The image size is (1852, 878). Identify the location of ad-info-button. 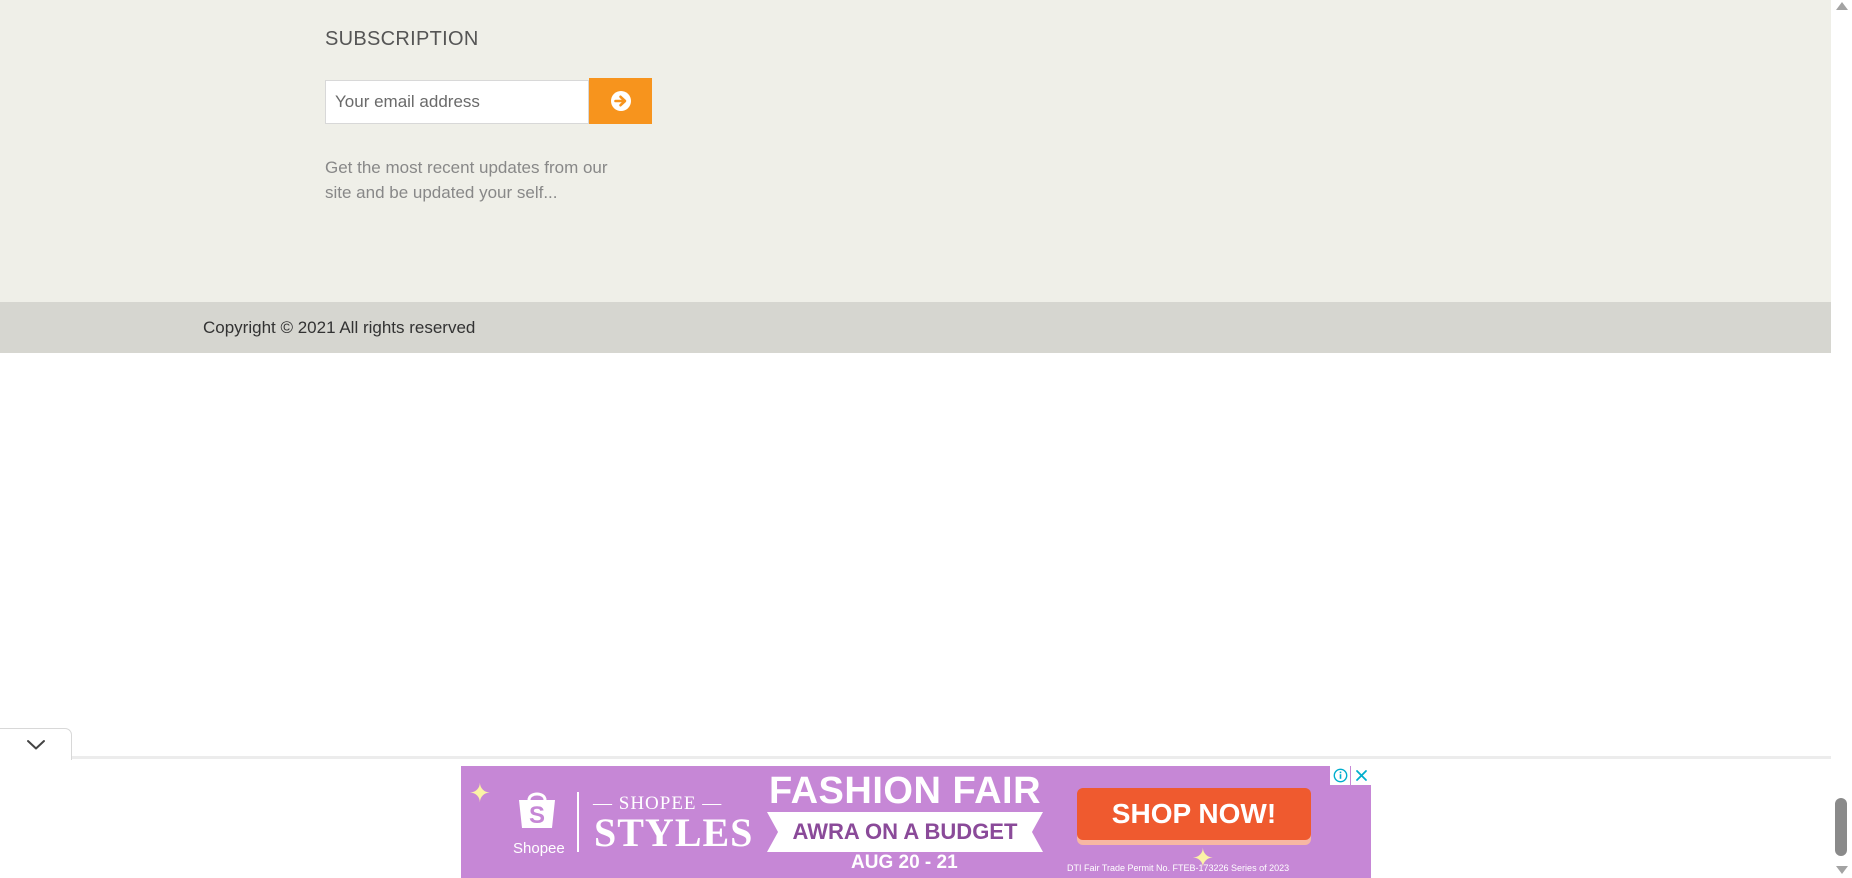
(1340, 775).